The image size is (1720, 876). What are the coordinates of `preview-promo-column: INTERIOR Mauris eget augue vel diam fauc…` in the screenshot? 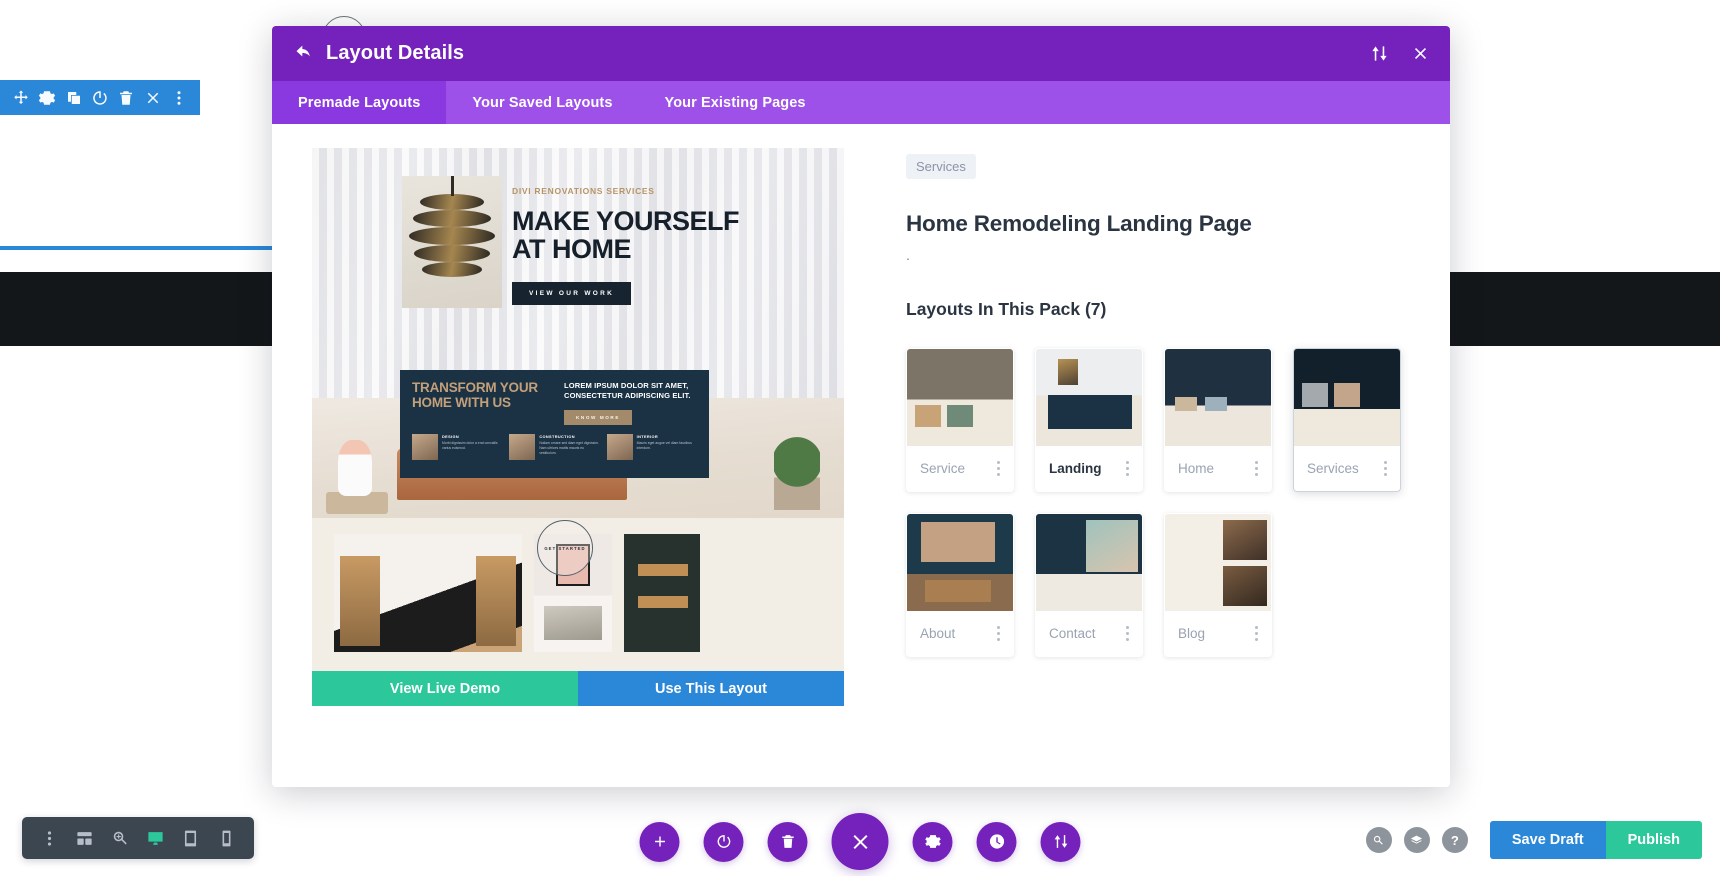 It's located at (651, 446).